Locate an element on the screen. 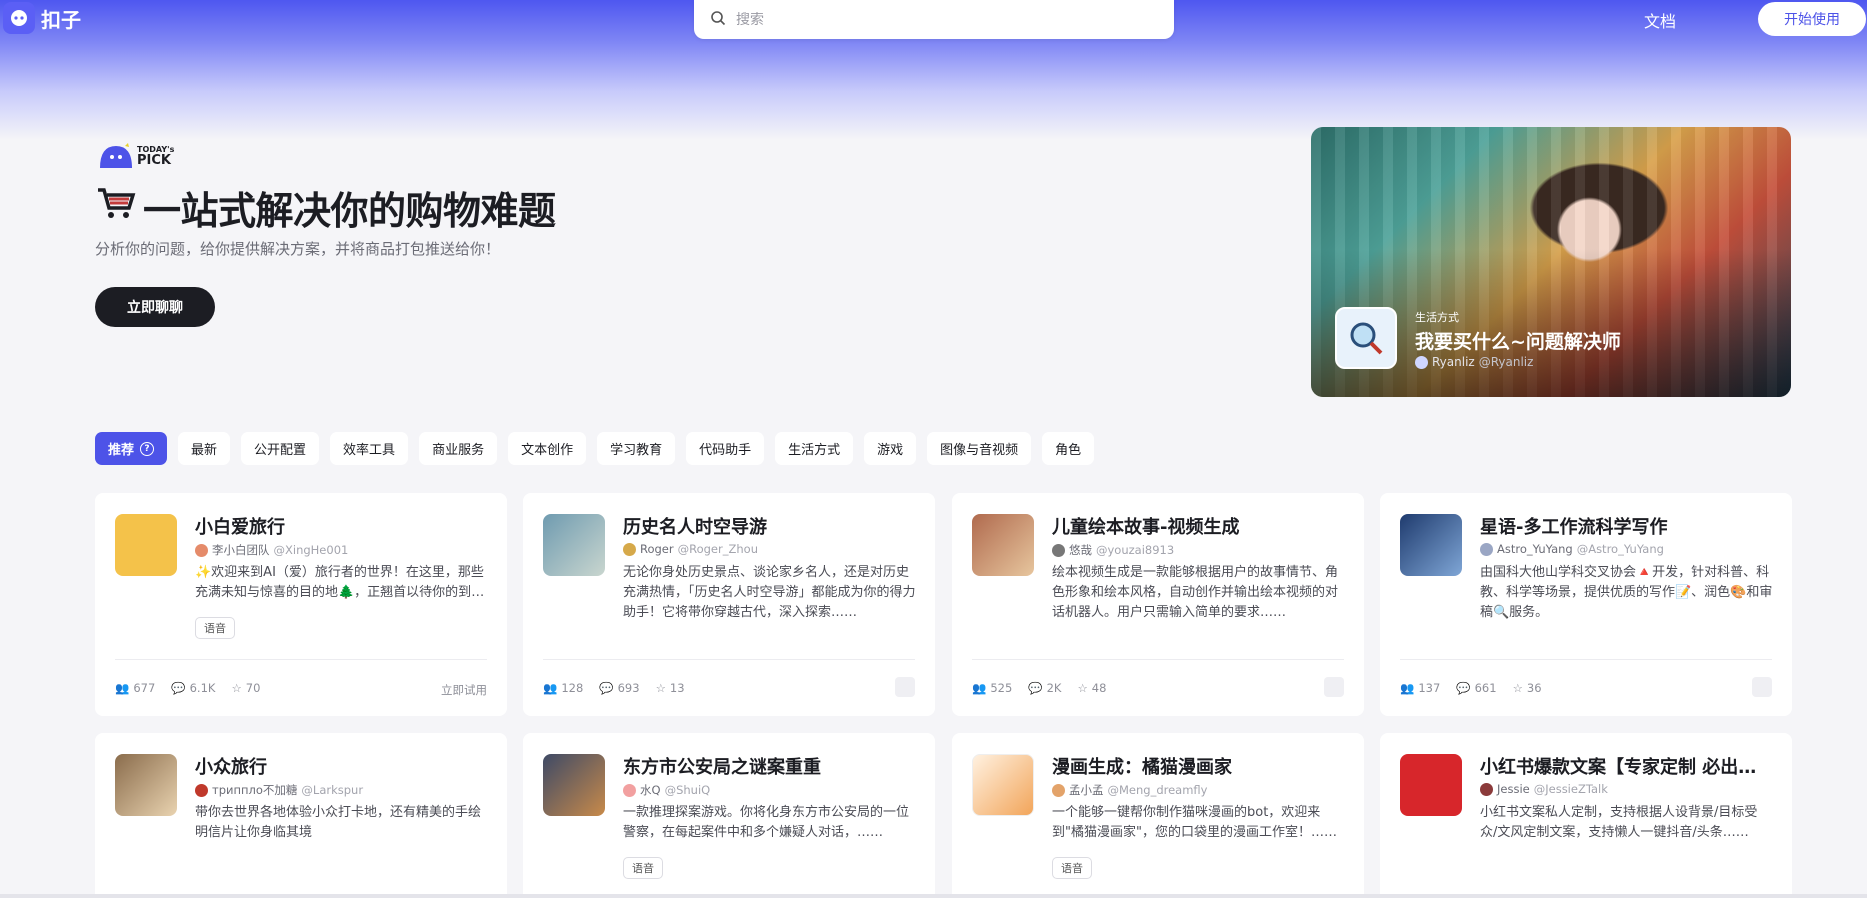 This screenshot has width=1867, height=898. bot-title: 小众旅行 is located at coordinates (231, 767).